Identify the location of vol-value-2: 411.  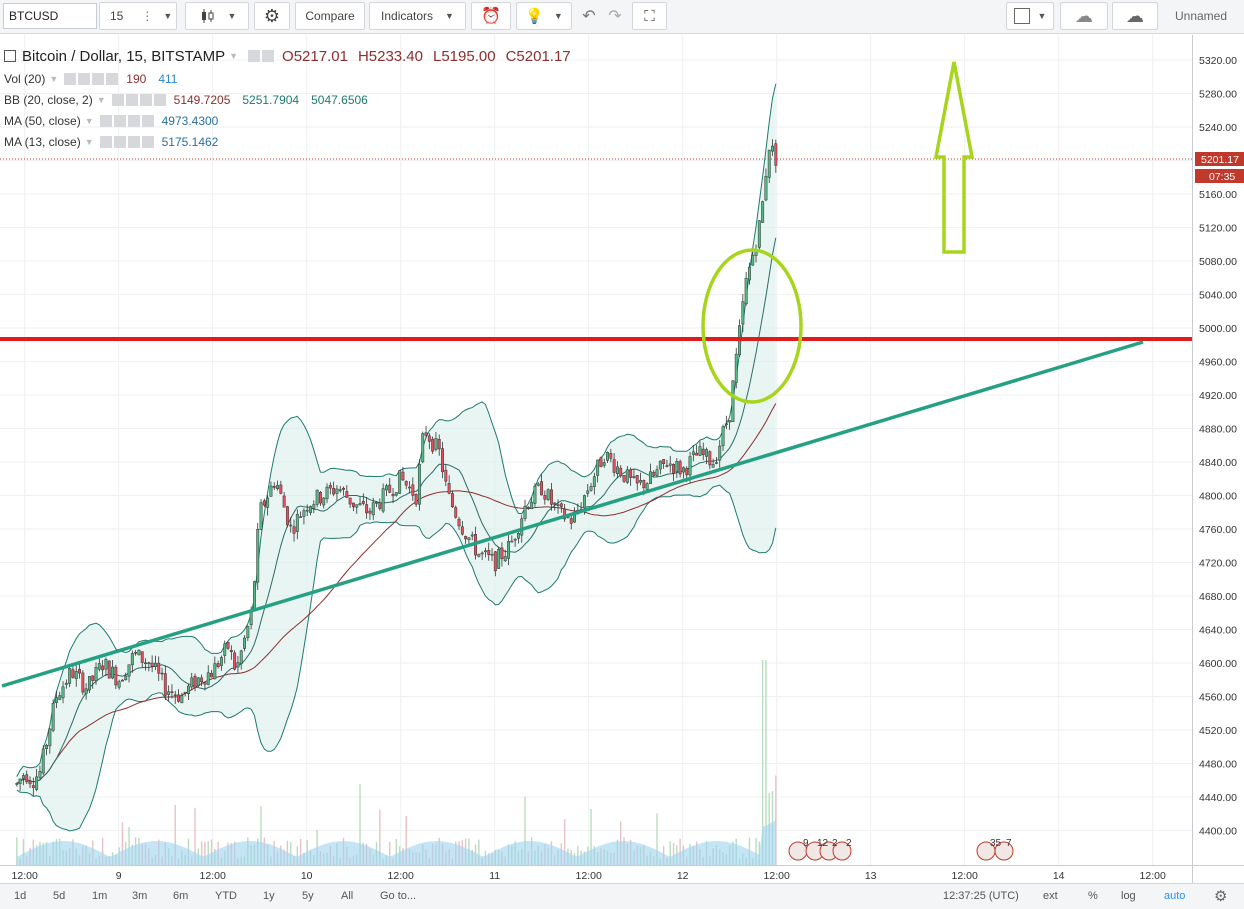
(168, 78).